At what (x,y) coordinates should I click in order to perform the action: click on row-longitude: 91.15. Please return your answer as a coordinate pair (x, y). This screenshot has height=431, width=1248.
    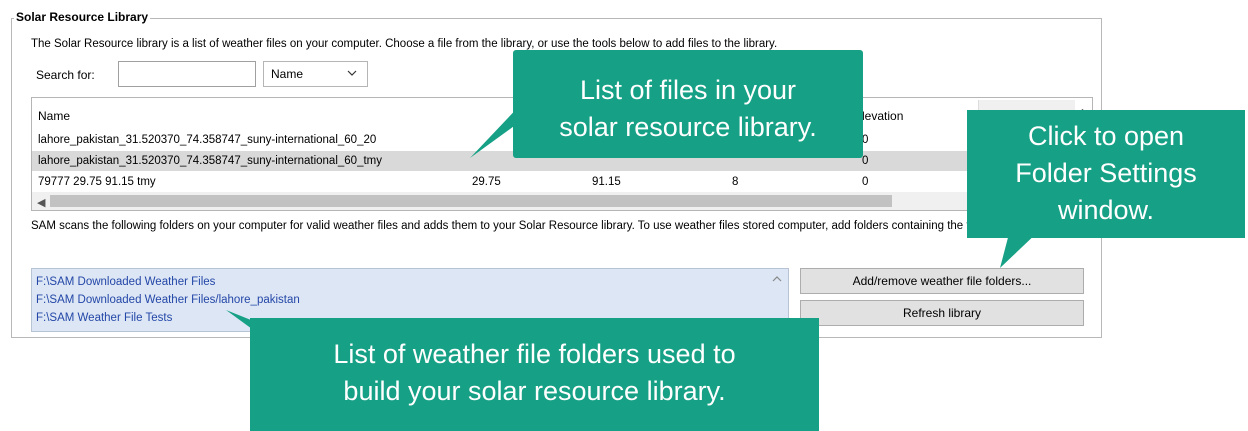
    Looking at the image, I should click on (606, 182).